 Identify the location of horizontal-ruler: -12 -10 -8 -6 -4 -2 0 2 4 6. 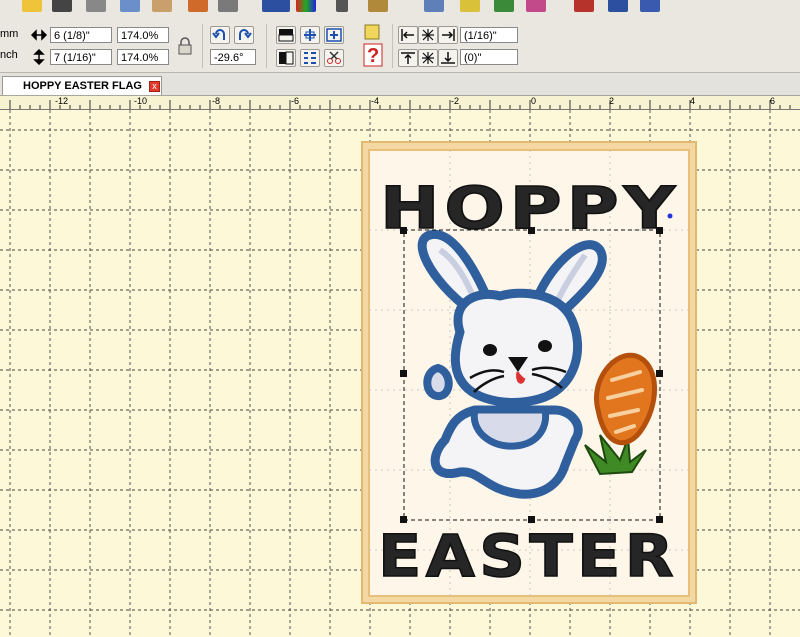
(400, 103).